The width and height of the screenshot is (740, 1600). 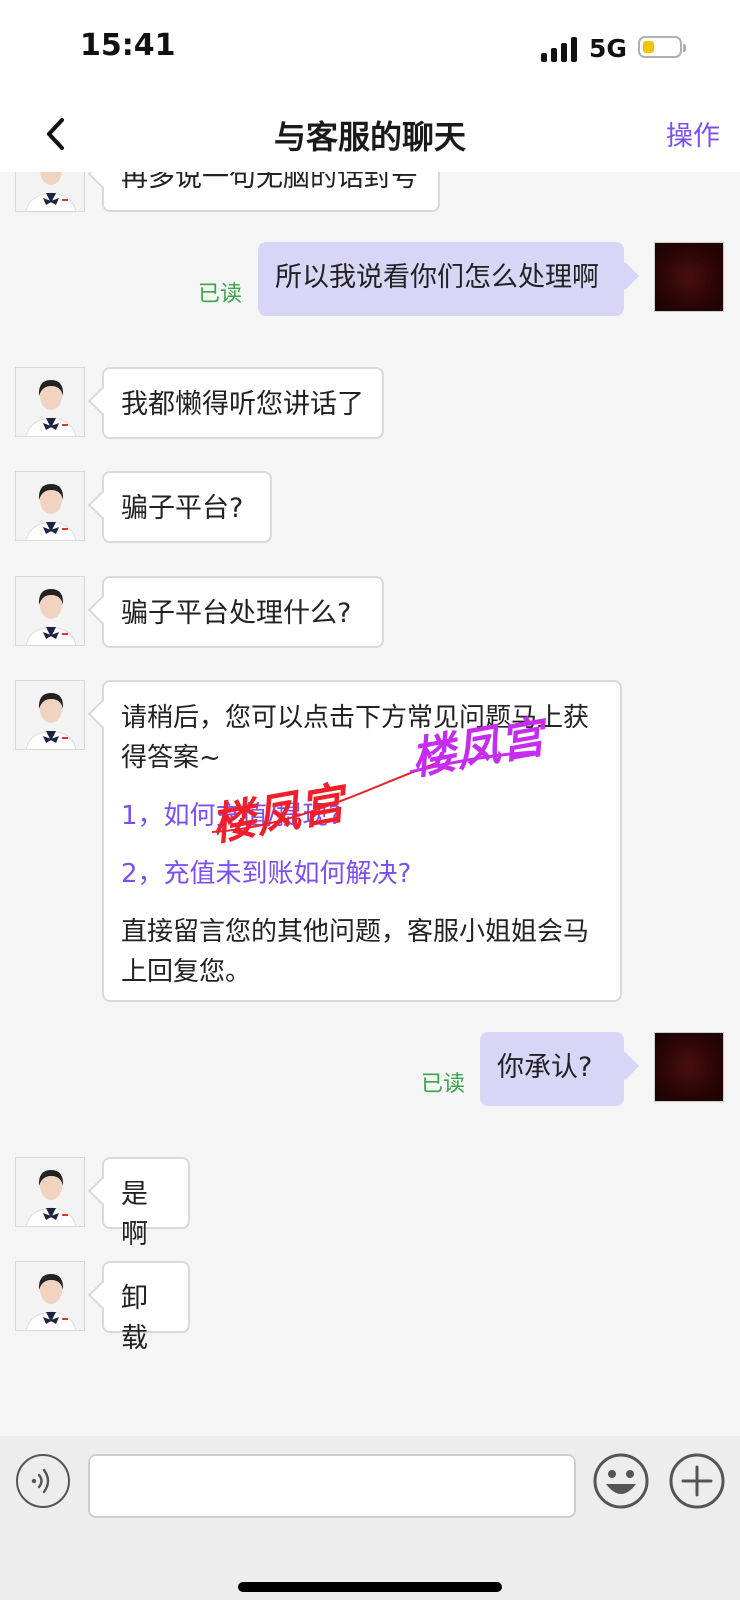 What do you see at coordinates (369, 137) in the screenshot?
I see `page-title: 与客服的聊天` at bounding box center [369, 137].